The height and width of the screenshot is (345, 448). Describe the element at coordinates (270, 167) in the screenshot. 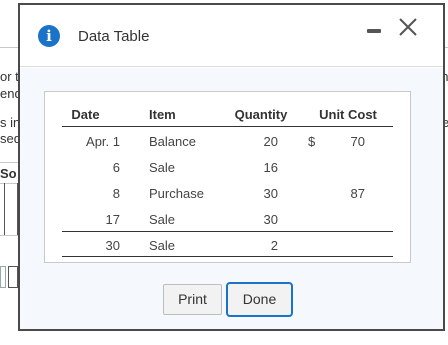

I see `quantity-cell: 16` at that location.